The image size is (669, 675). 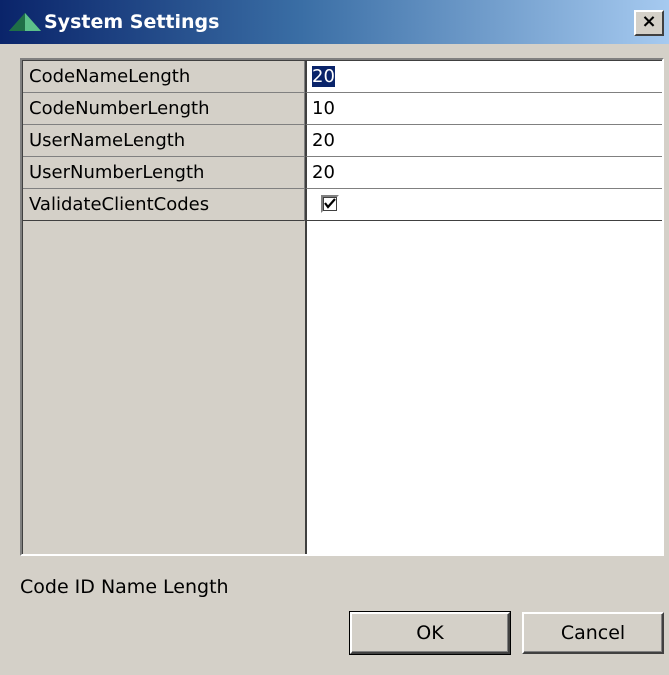 What do you see at coordinates (430, 633) in the screenshot?
I see `ok-button: OK` at bounding box center [430, 633].